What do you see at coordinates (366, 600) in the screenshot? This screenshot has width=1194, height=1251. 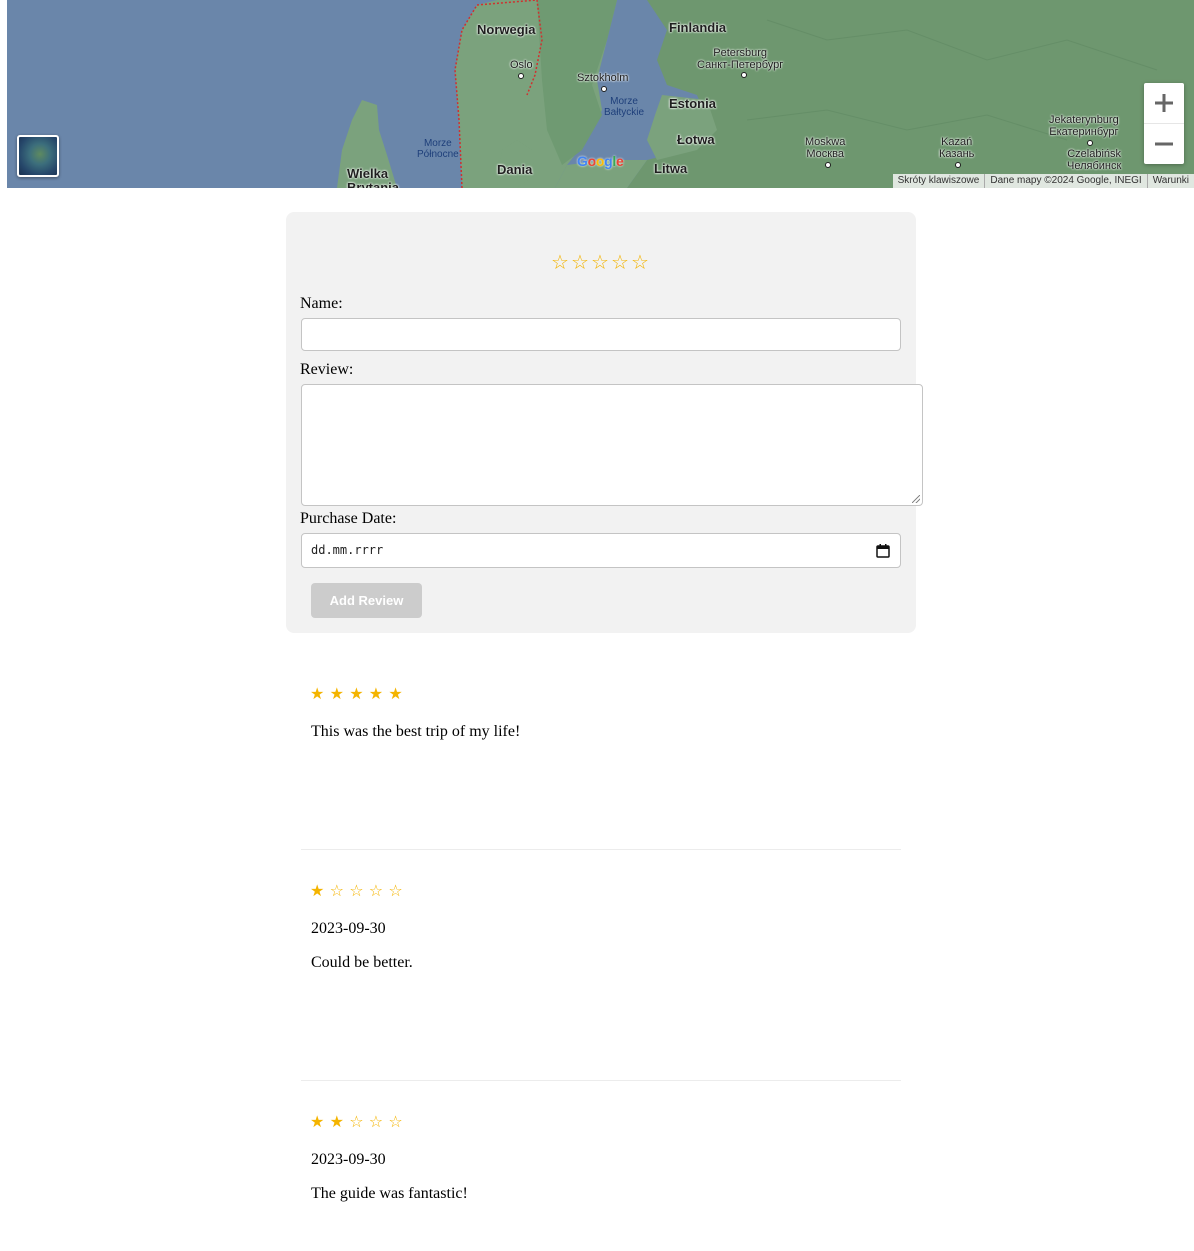 I see `add-review-button: Add Review` at bounding box center [366, 600].